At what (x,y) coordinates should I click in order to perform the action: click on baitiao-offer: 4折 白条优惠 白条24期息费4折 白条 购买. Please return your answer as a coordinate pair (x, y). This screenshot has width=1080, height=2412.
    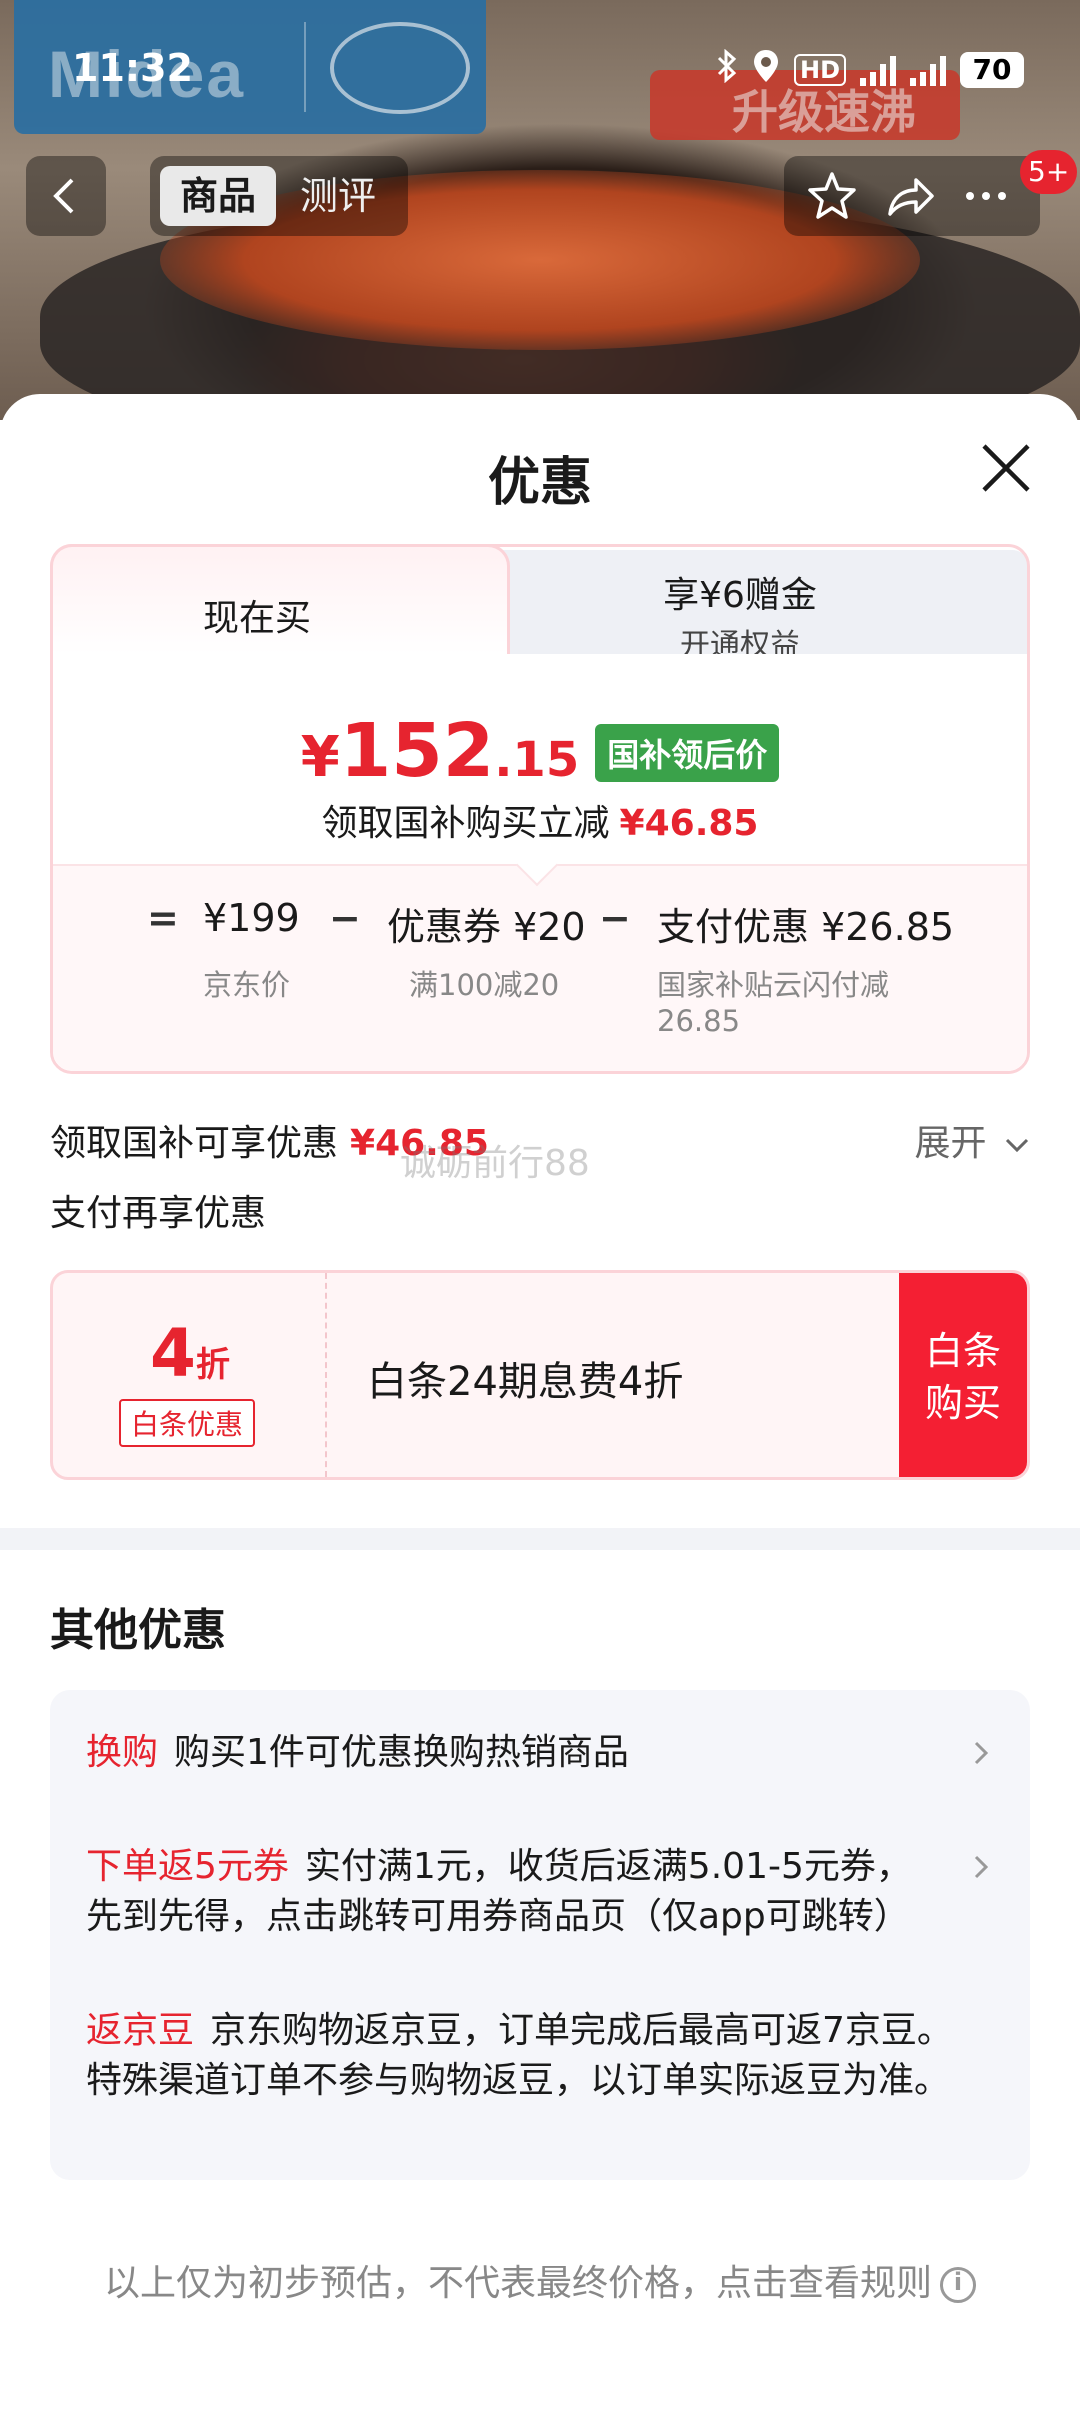
    Looking at the image, I should click on (540, 1375).